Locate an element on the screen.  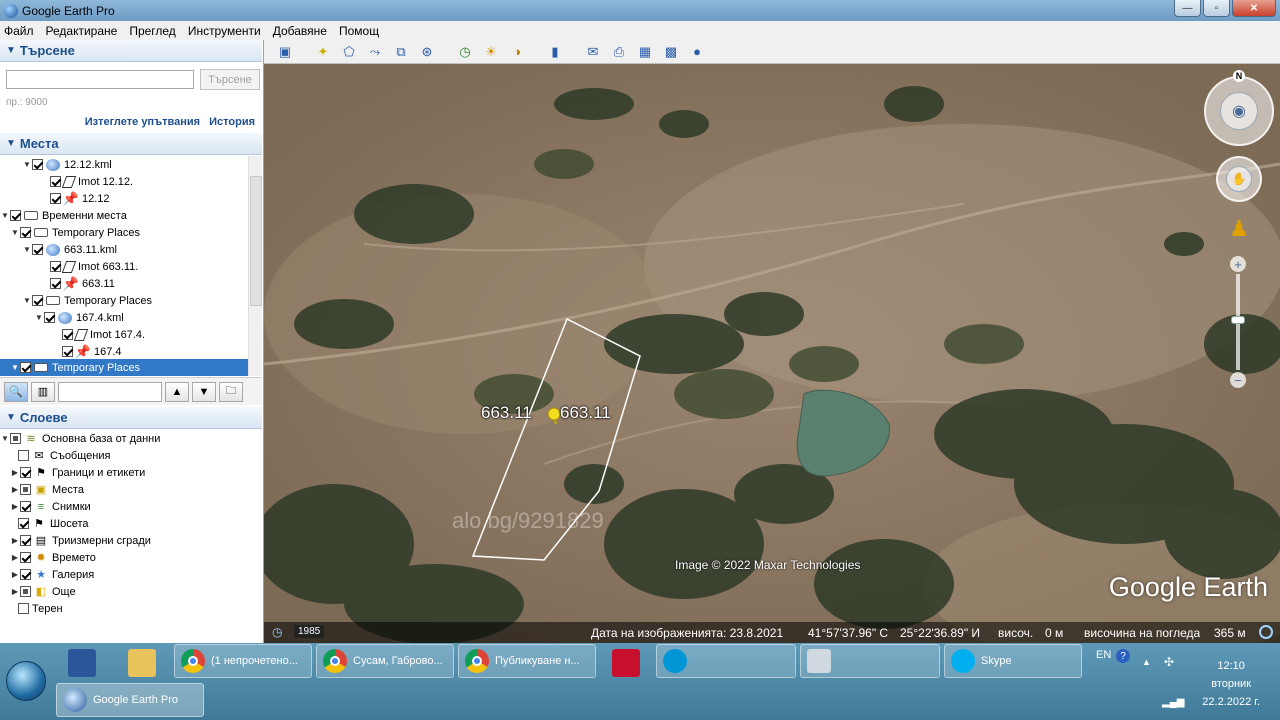
folder-button: 🗀 is located at coordinates (231, 391).